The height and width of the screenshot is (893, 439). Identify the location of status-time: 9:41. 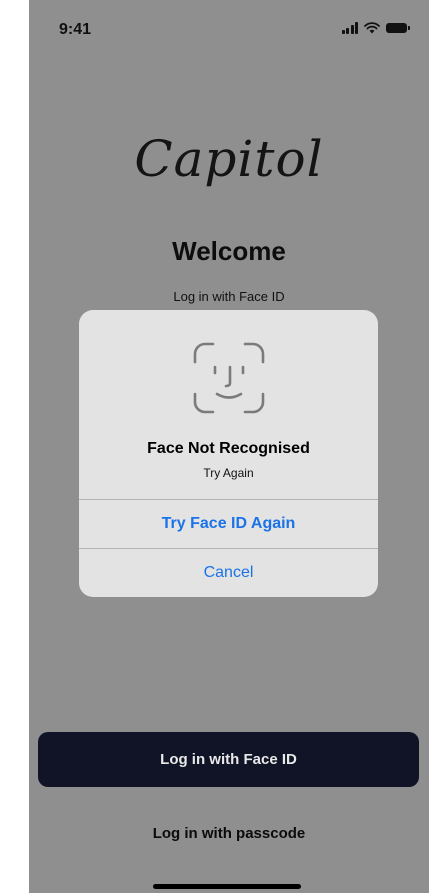
(75, 29).